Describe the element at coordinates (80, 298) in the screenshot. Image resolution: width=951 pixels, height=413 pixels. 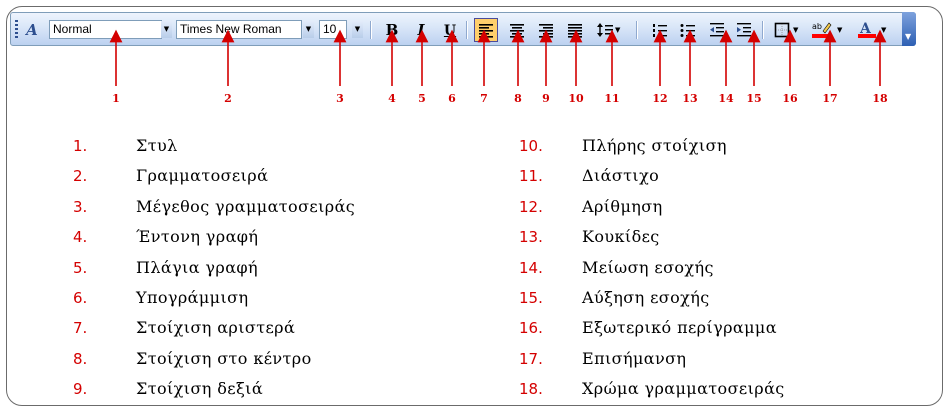
I see `legend-item-number: 6.` at that location.